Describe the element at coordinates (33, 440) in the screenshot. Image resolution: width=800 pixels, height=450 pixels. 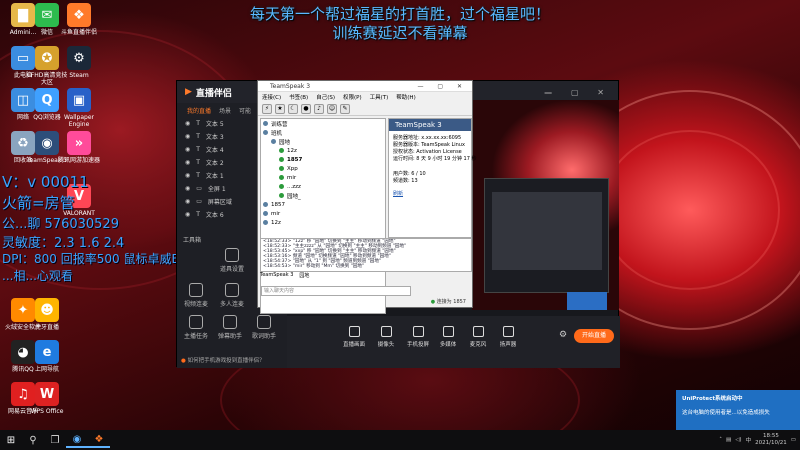
I see `search-button: ⚲` at that location.